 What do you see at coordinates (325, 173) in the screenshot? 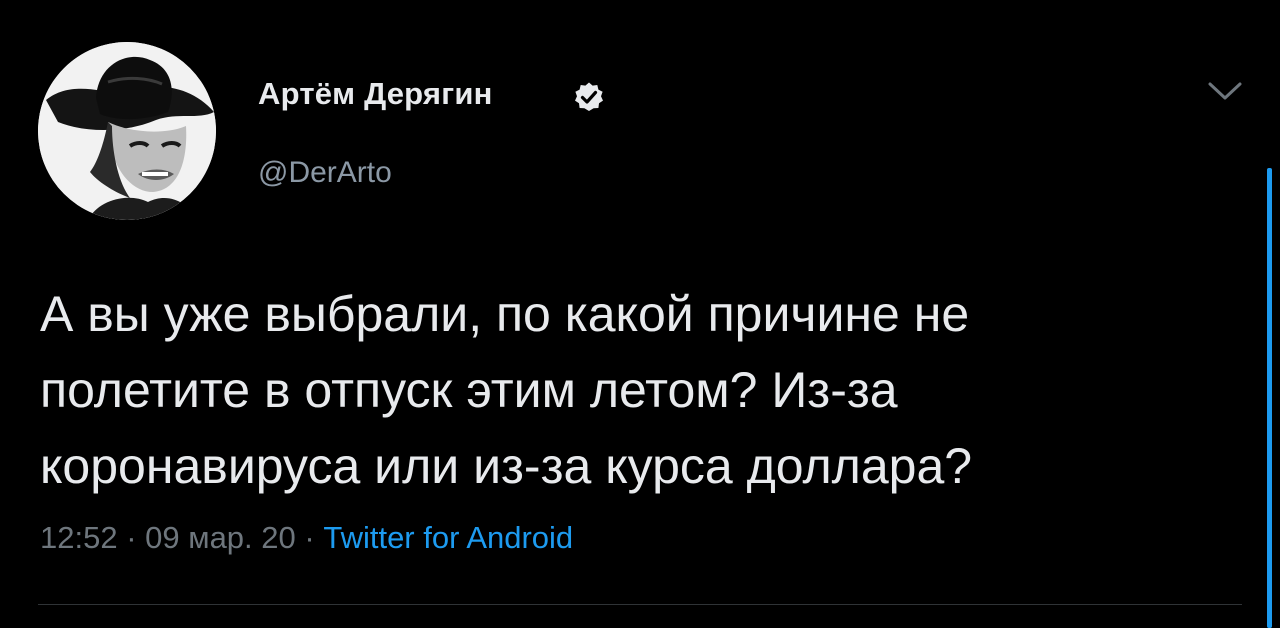
I see `user-handle: @DerArto` at bounding box center [325, 173].